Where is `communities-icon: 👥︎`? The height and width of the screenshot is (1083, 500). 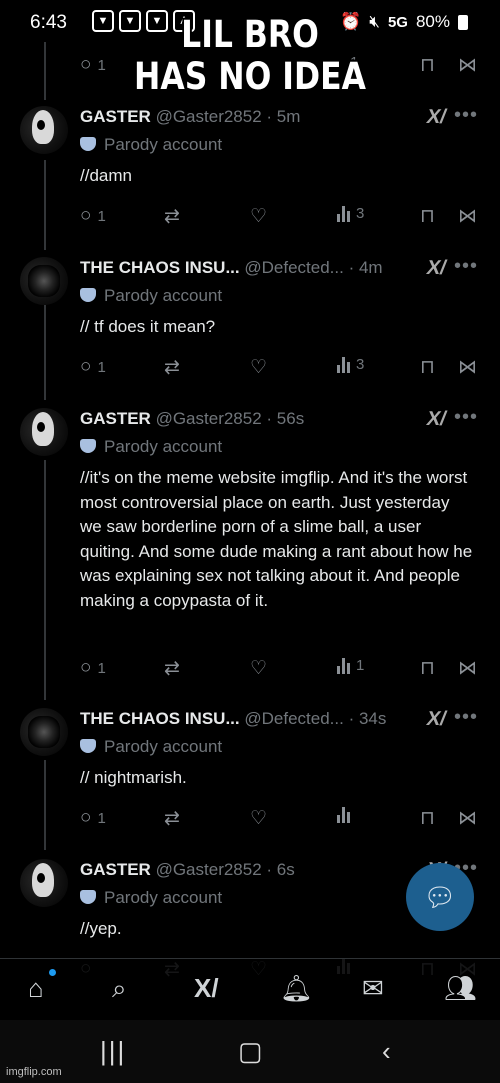 communities-icon: 👥︎ is located at coordinates (460, 988).